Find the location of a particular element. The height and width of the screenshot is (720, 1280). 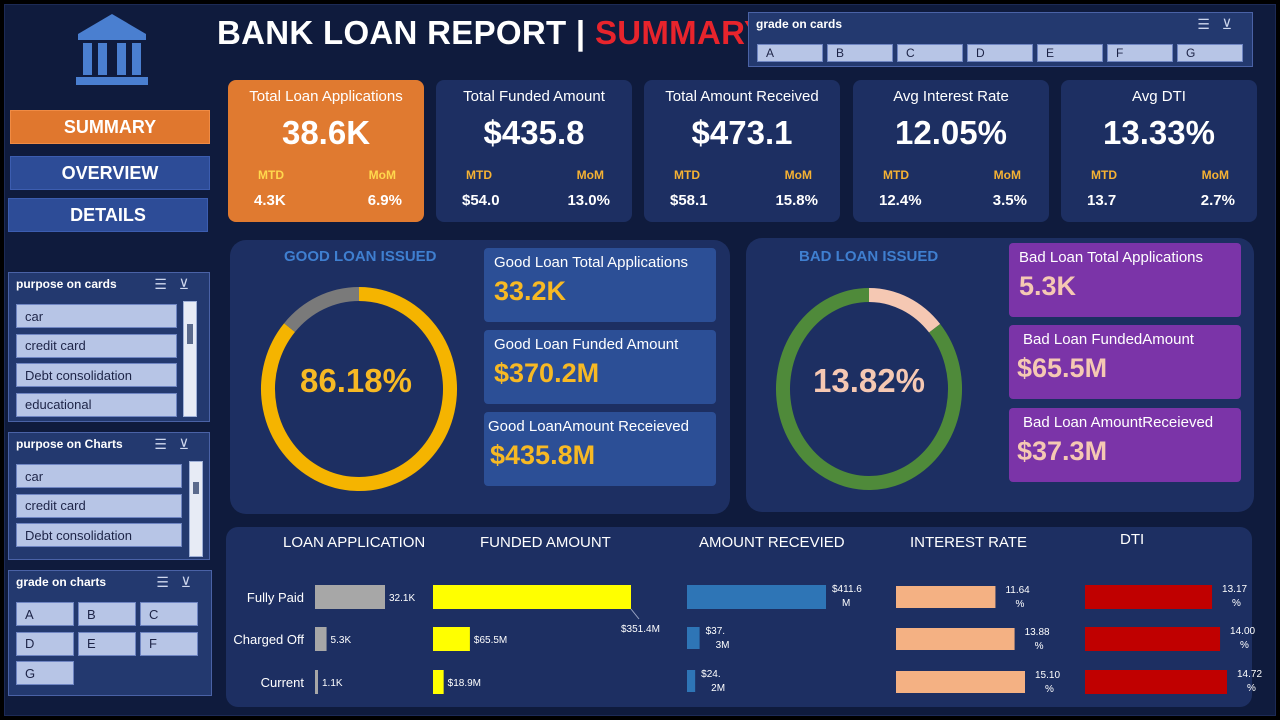

good-loan-funded-card: Good Loan Funded Amount $370.2M is located at coordinates (600, 367).